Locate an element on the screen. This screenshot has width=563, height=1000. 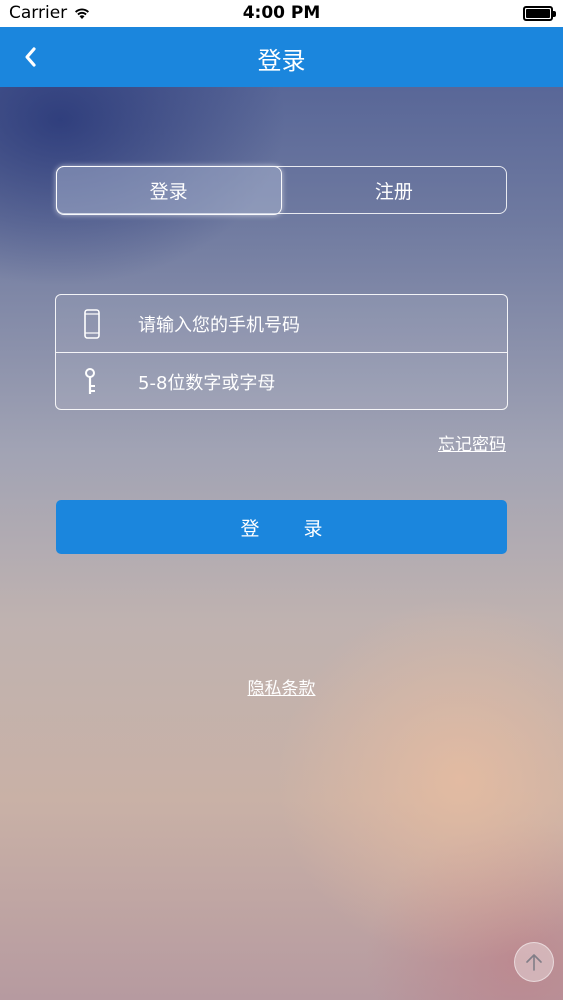
phone-field: 请输入您的手机号码 is located at coordinates (281, 323).